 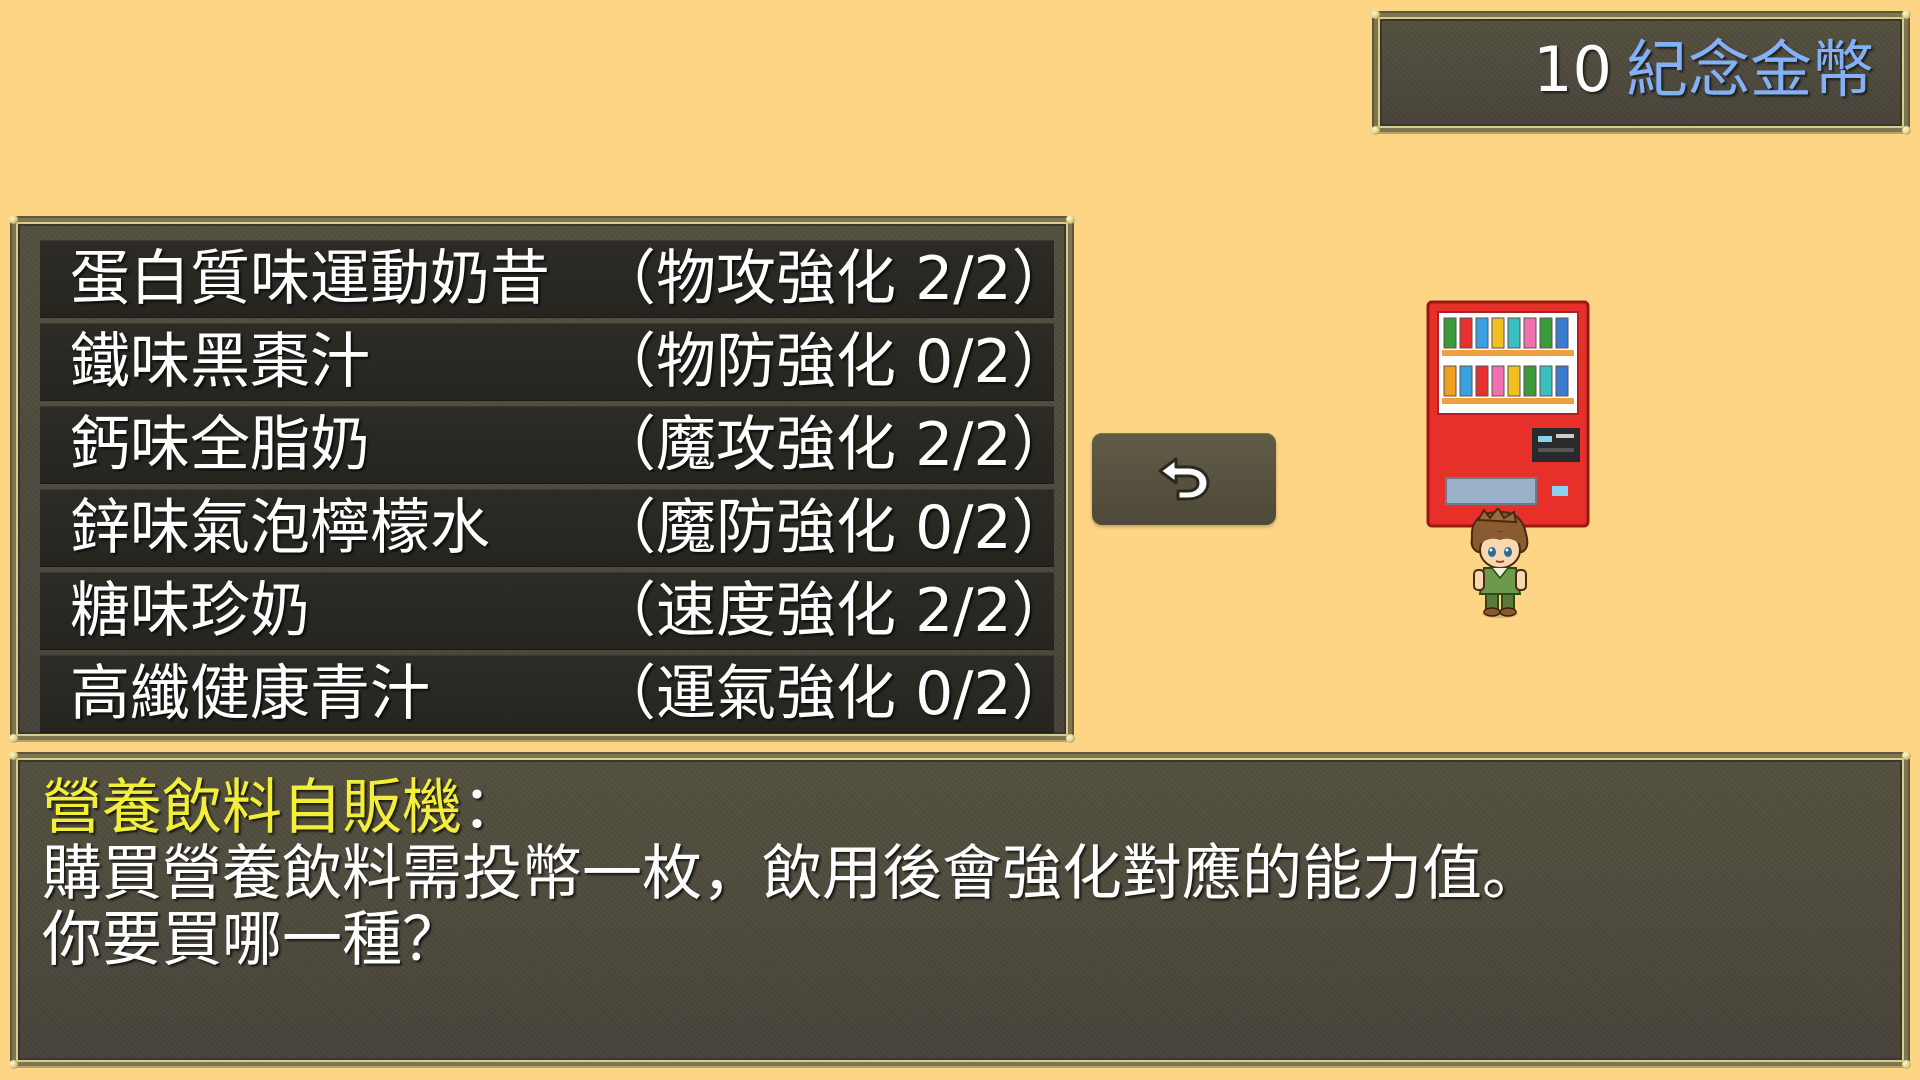 I want to click on speaker-name: 營養飲料自販機, so click(x=252, y=808).